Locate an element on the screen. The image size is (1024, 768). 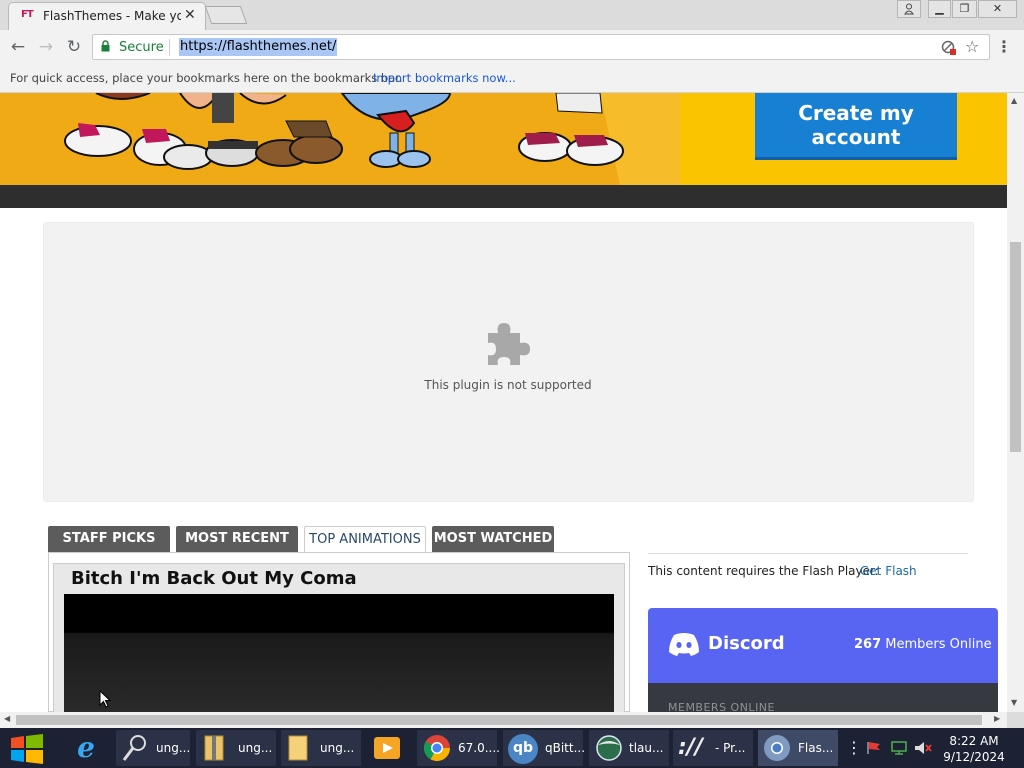
terminal-slash-icon: :// is located at coordinates (690, 747).